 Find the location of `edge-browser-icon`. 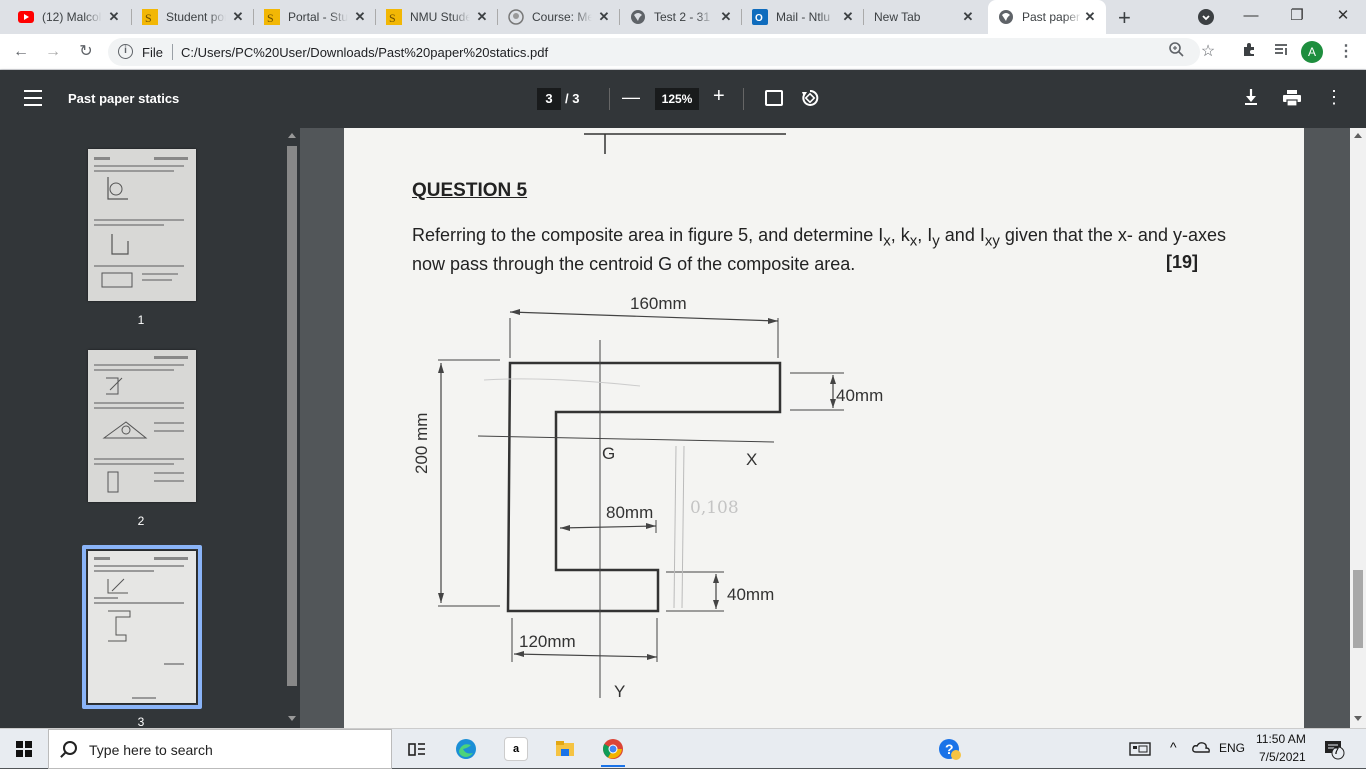

edge-browser-icon is located at coordinates (466, 749).